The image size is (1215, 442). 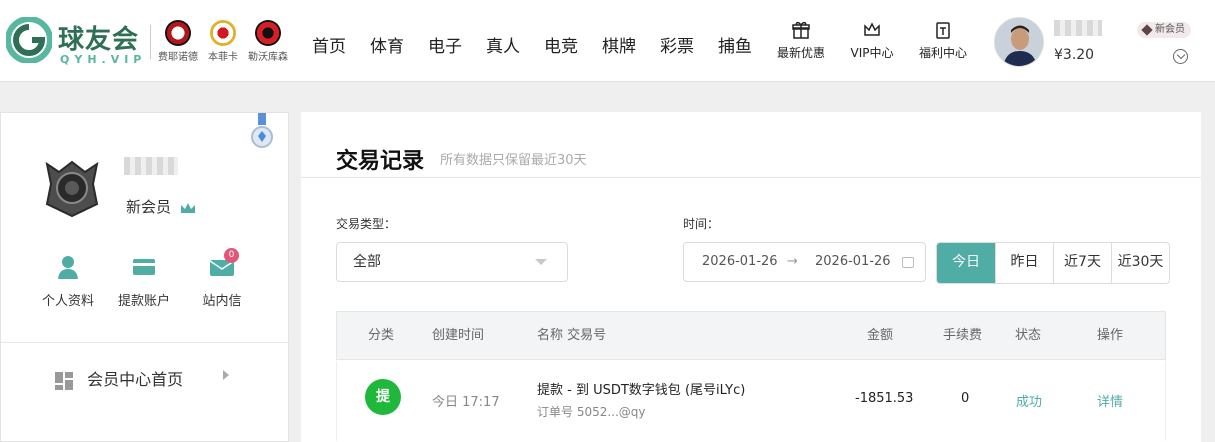 What do you see at coordinates (735, 44) in the screenshot?
I see `nav-fishing: 捕鱼` at bounding box center [735, 44].